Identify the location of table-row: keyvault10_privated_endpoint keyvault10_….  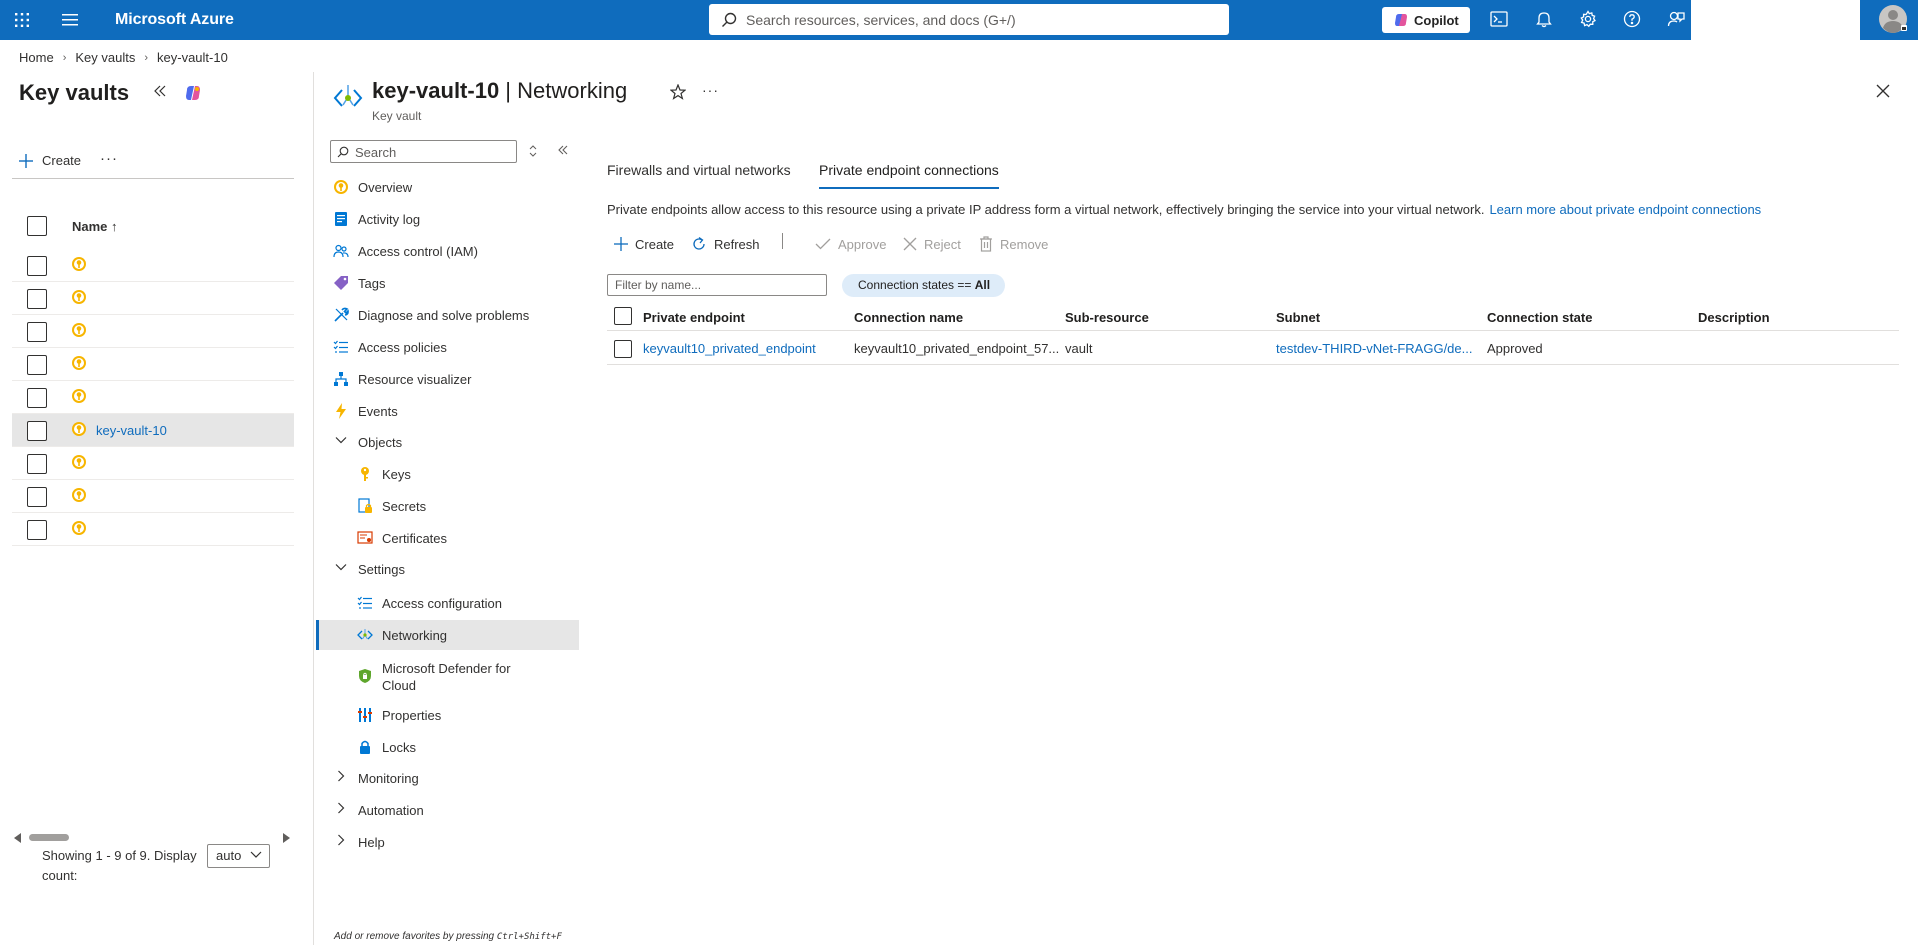
(1253, 349).